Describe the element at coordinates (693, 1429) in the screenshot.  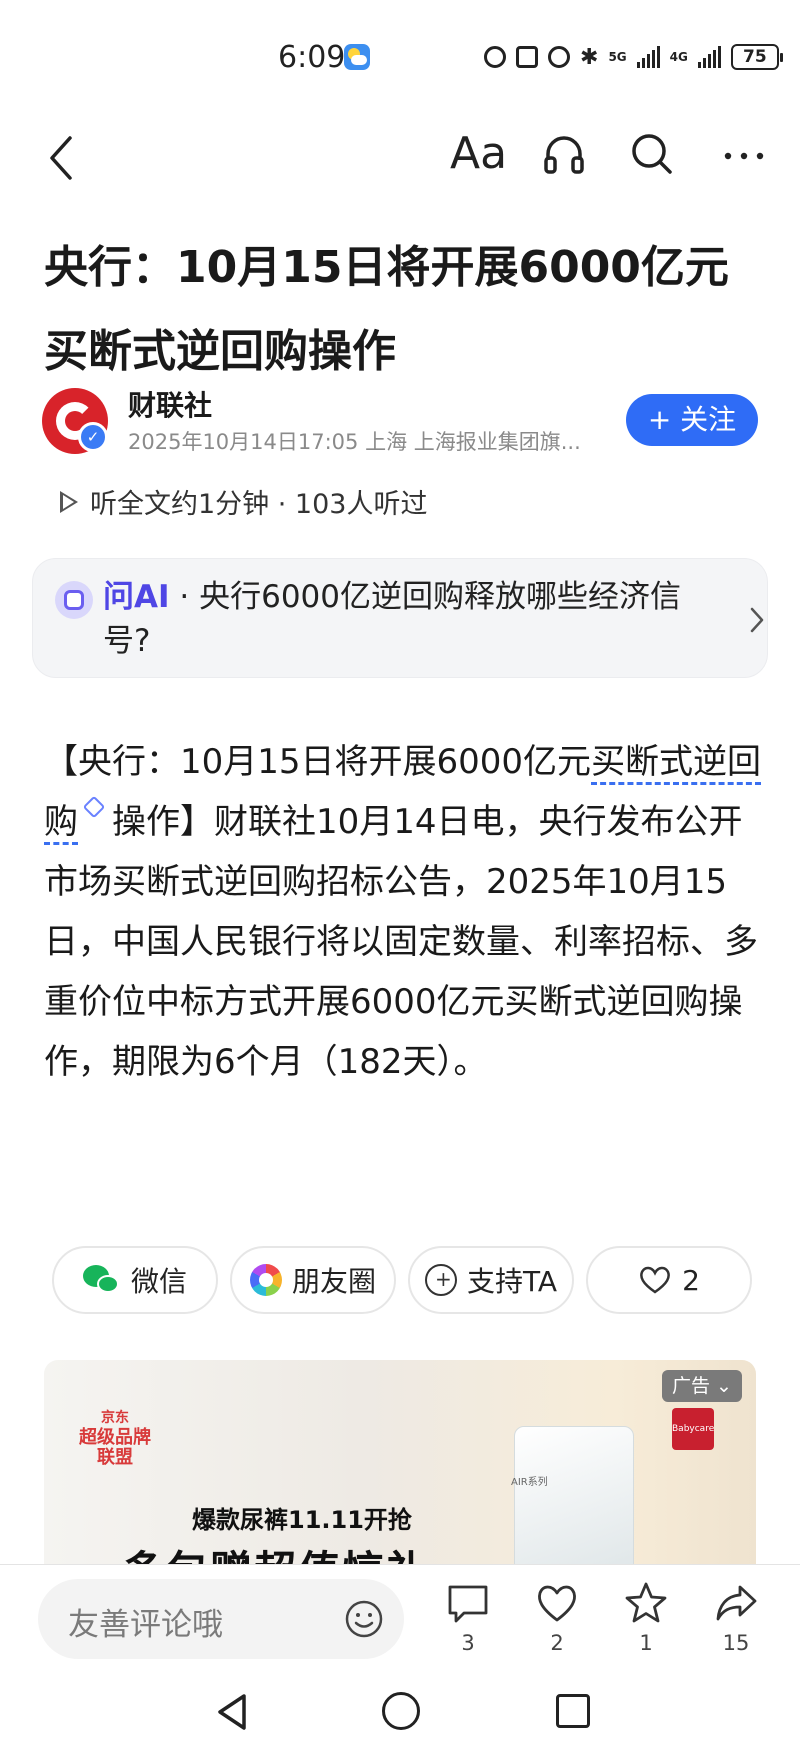
I see `ad-logo: Babycare` at that location.